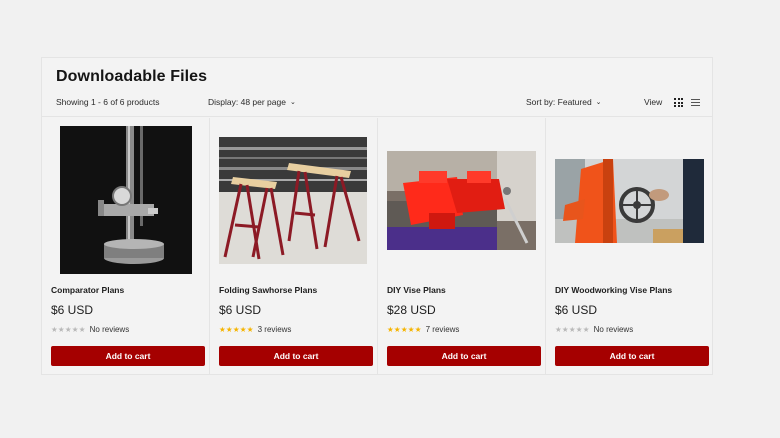  I want to click on product-image-vise, so click(461, 200).